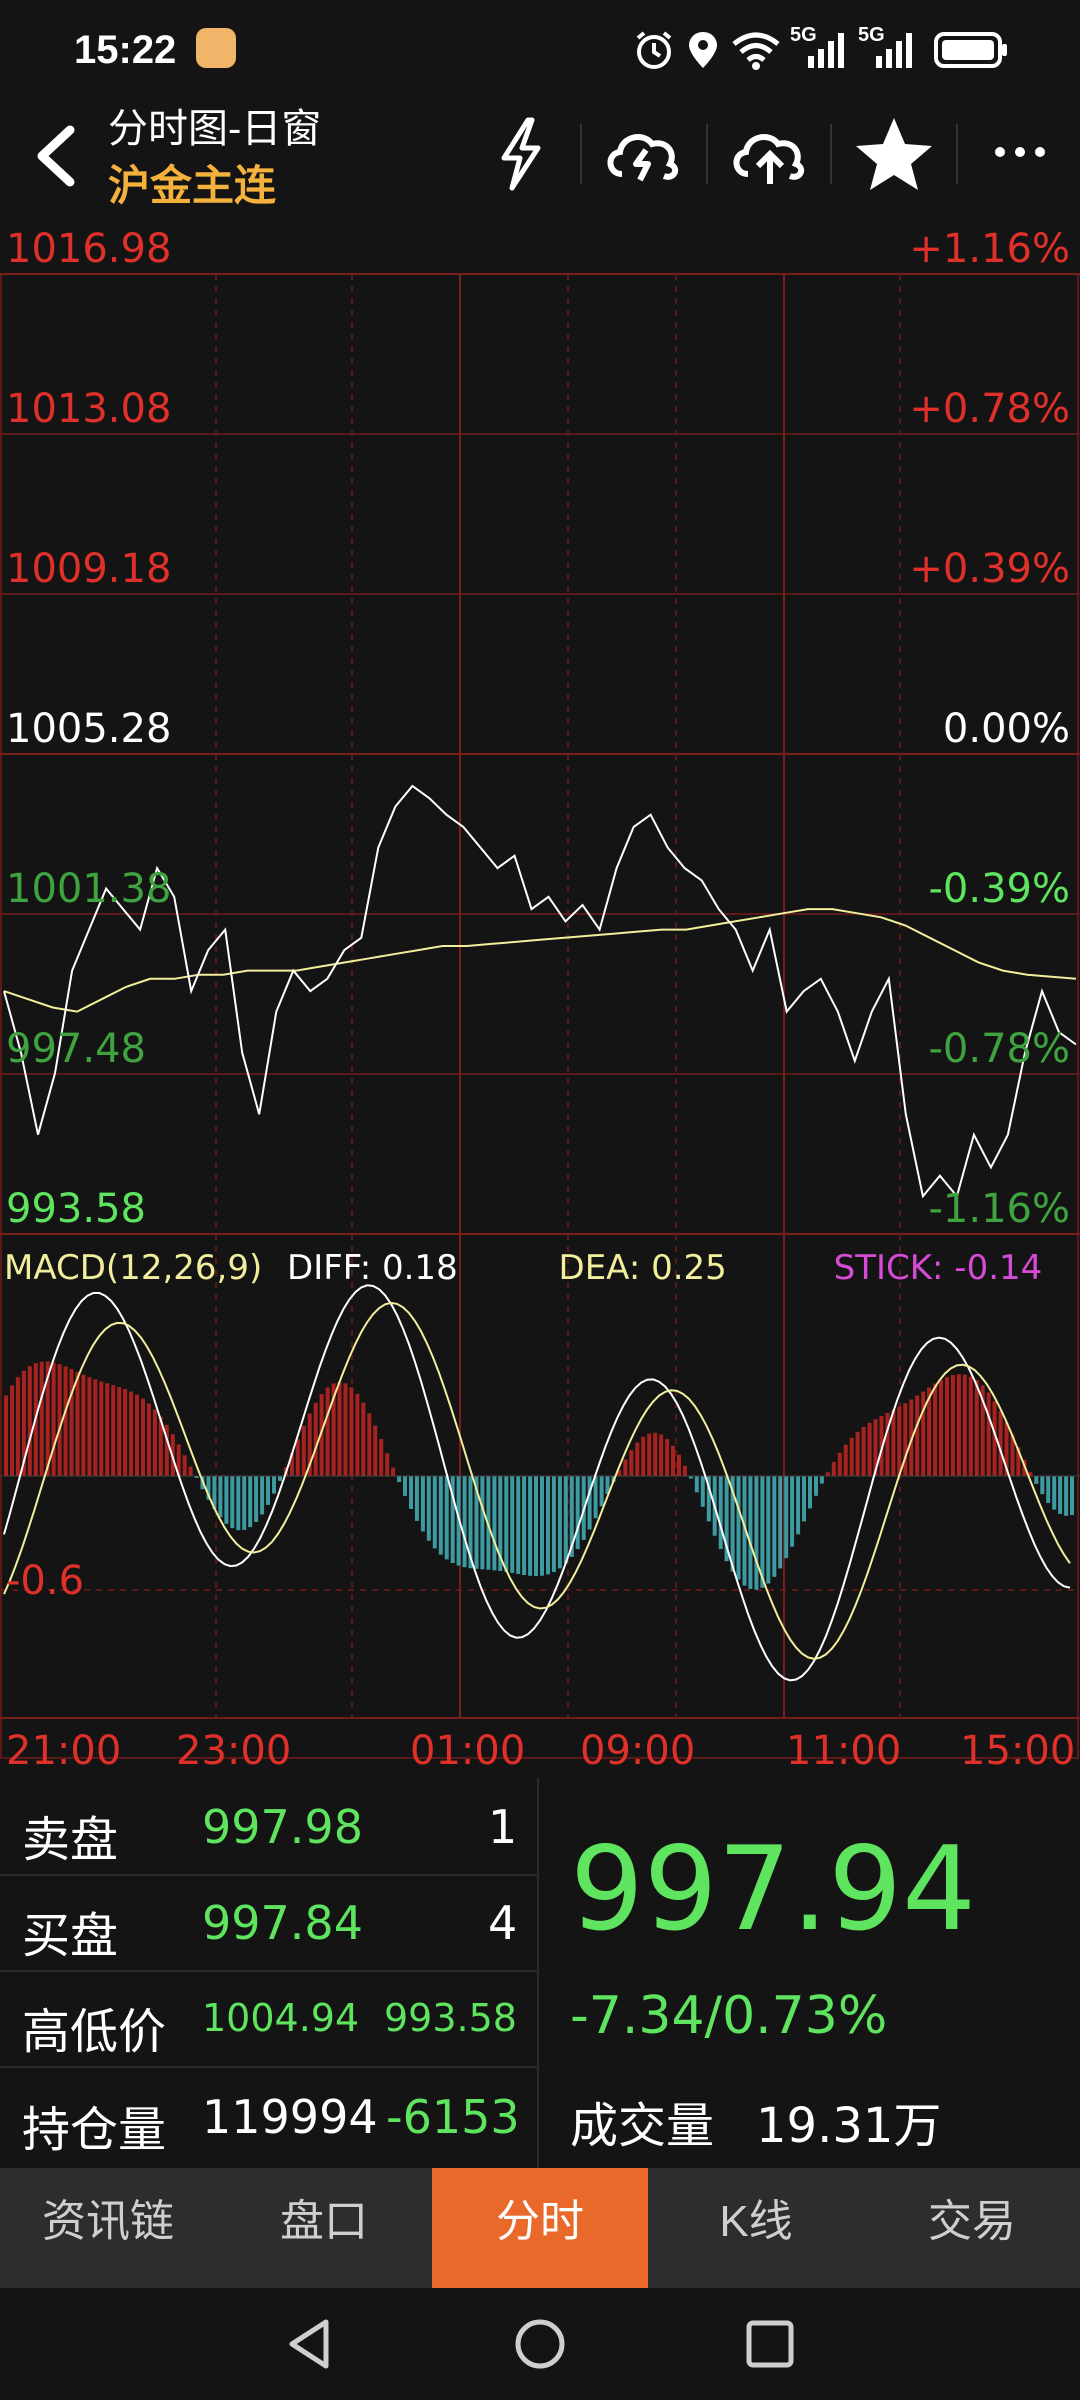 This screenshot has height=2400, width=1080. I want to click on tab-trade: 交易, so click(972, 2228).